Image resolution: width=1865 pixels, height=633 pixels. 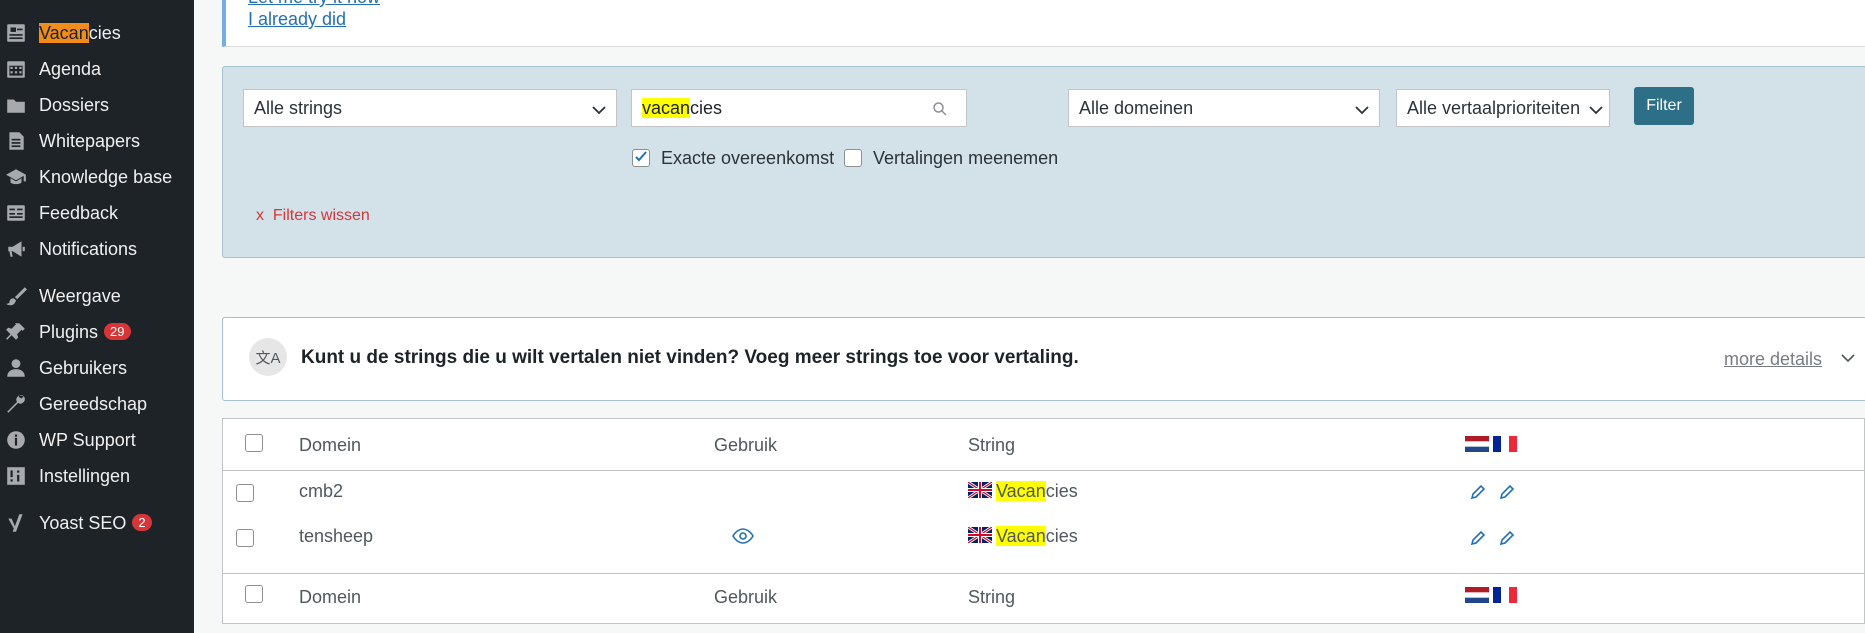 What do you see at coordinates (1043, 23) in the screenshot?
I see `admin-notice: Let me try it now I already did` at bounding box center [1043, 23].